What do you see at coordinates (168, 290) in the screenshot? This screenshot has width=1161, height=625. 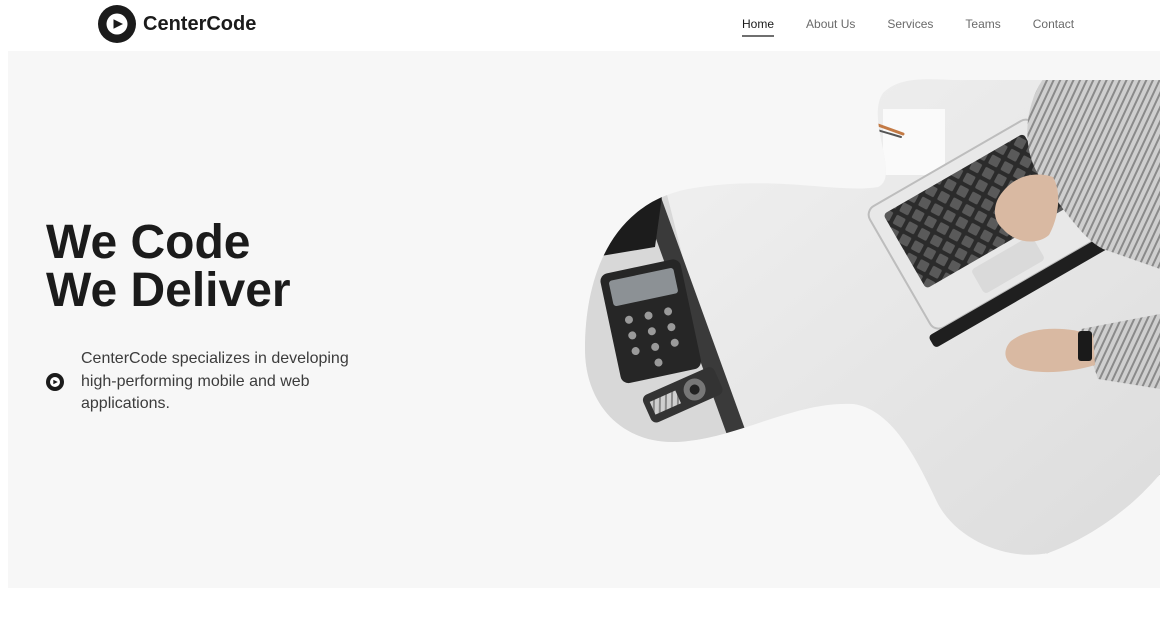 I see `hero-headline-line2: We Deliver` at bounding box center [168, 290].